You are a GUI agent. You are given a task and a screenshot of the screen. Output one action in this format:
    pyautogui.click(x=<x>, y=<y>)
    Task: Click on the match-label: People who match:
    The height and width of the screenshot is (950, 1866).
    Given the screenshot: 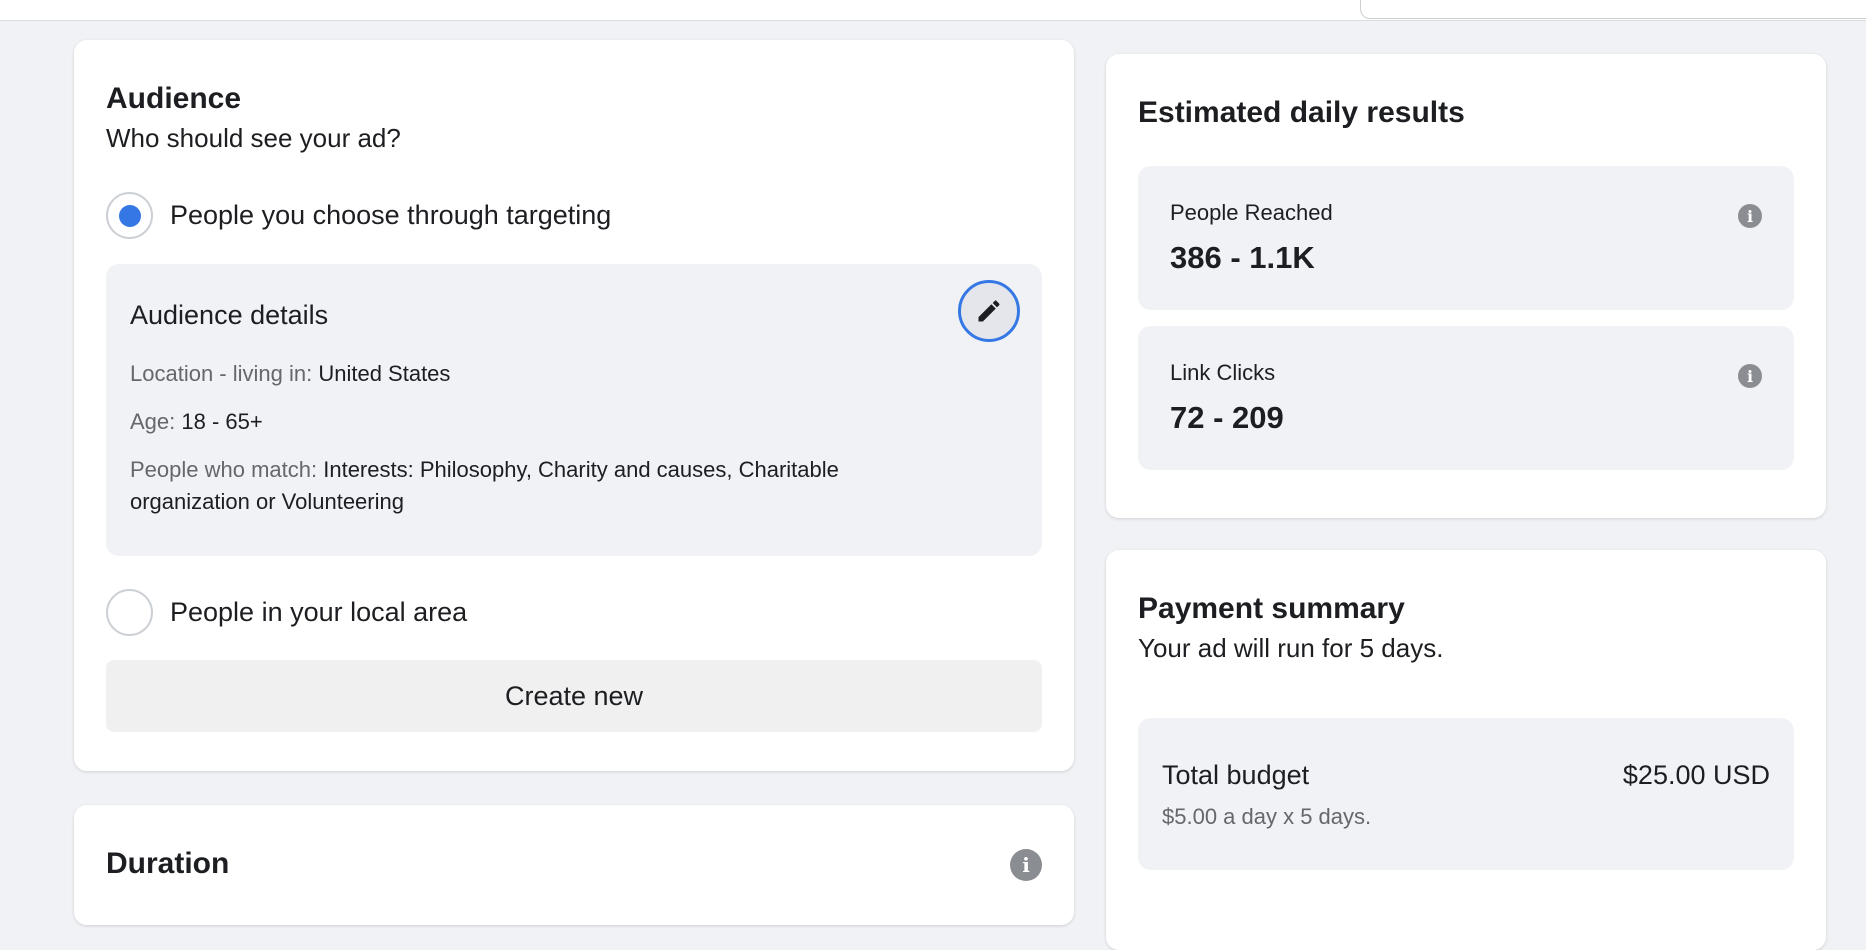 What is the action you would take?
    pyautogui.click(x=224, y=469)
    